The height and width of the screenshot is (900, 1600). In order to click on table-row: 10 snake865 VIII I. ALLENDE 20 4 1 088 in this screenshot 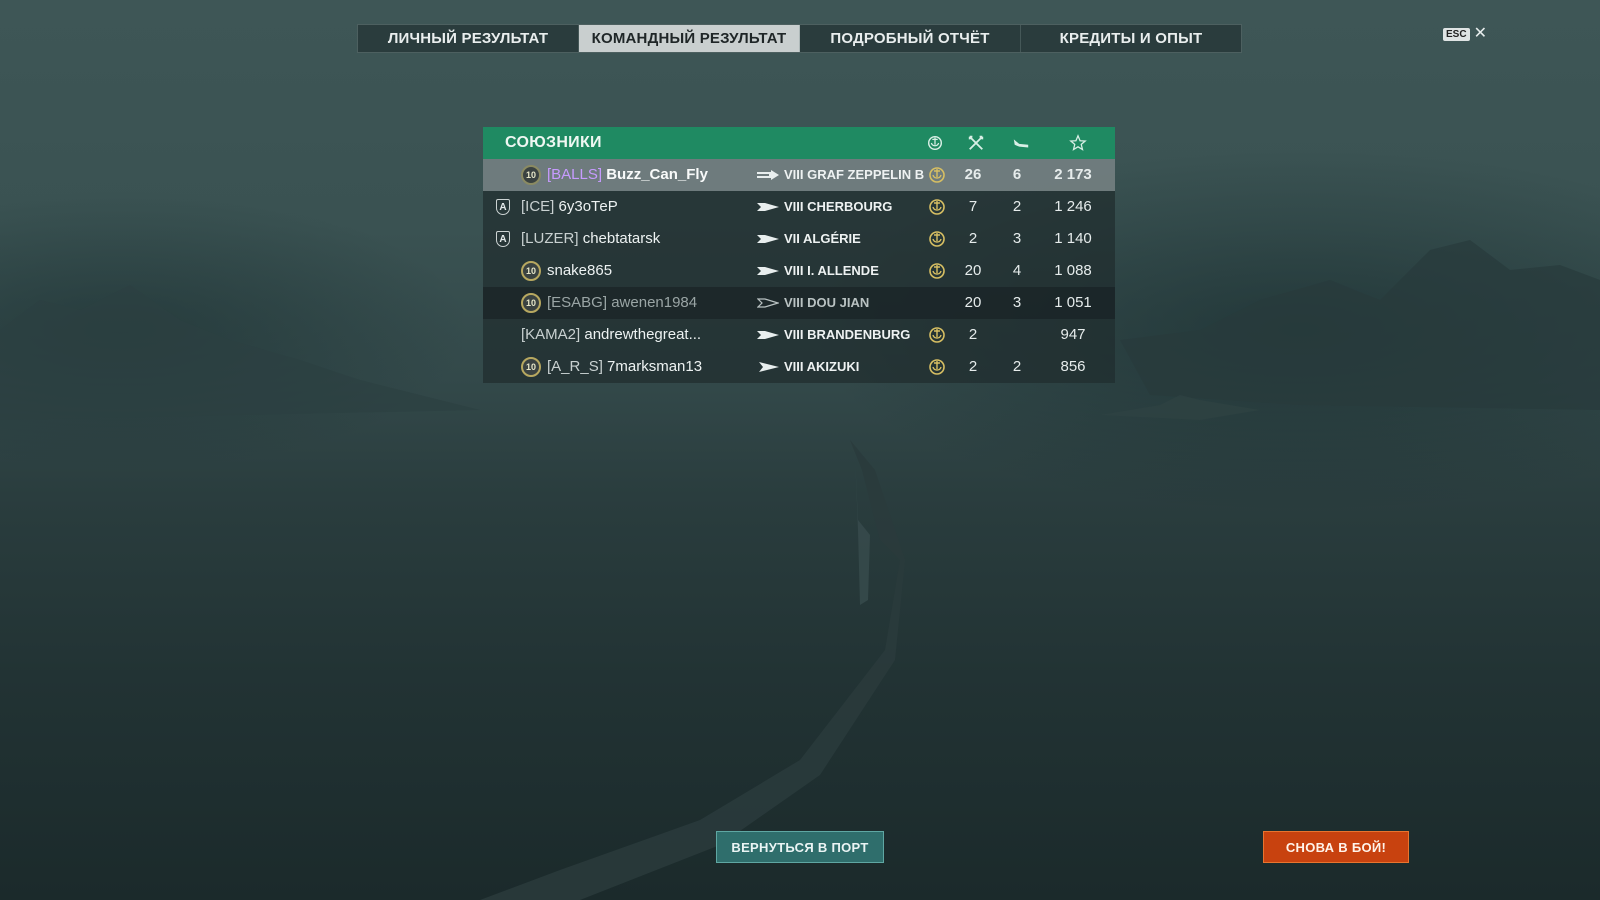, I will do `click(799, 271)`.